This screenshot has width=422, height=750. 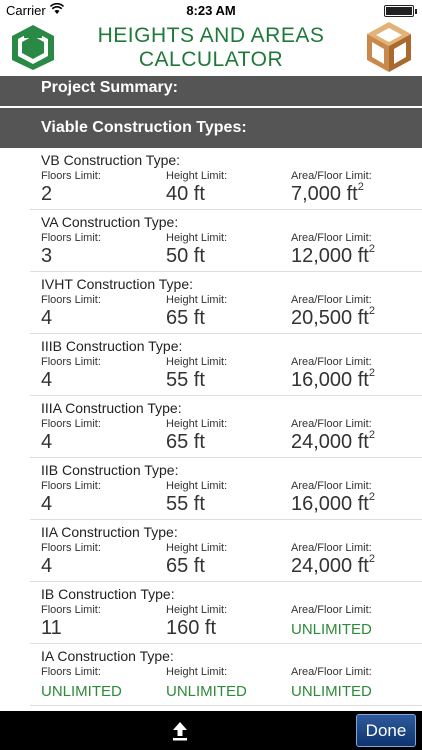 What do you see at coordinates (33, 47) in the screenshot?
I see `app-logo-icon` at bounding box center [33, 47].